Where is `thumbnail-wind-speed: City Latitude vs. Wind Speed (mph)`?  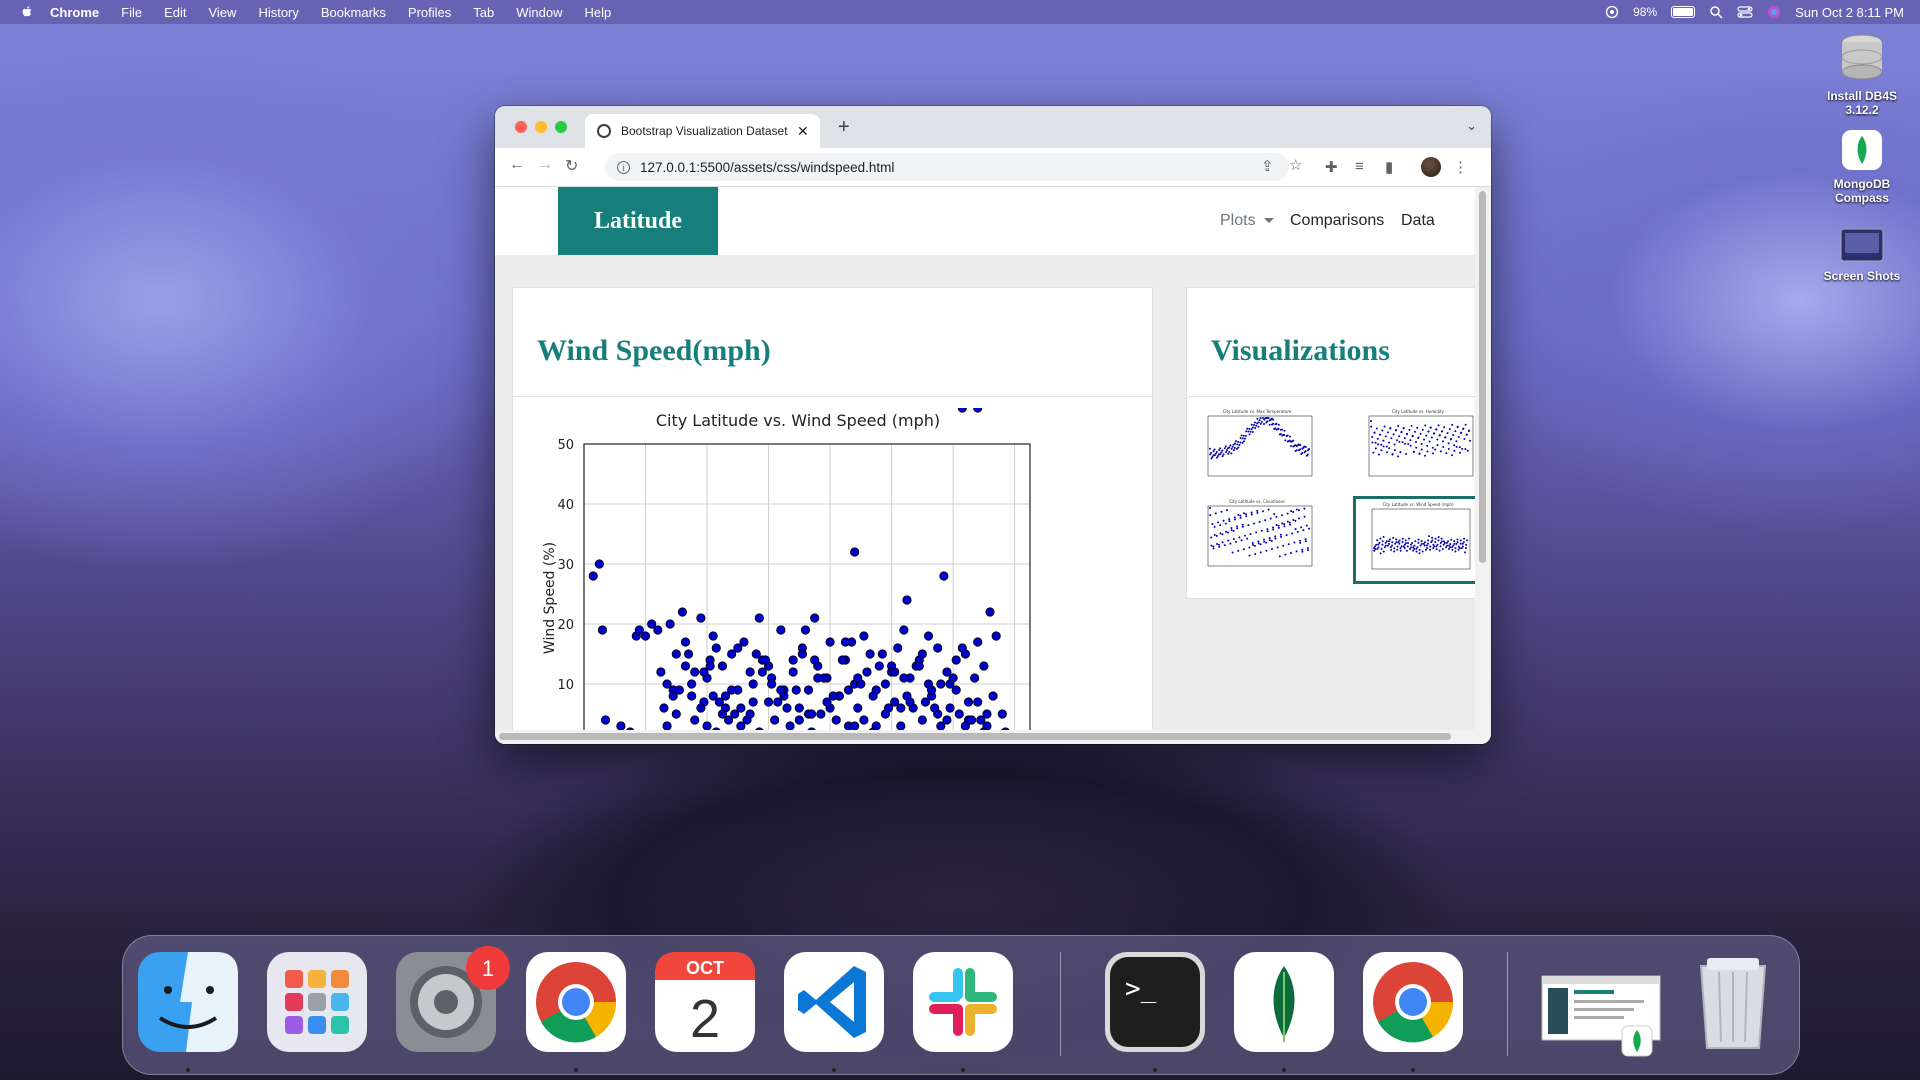 thumbnail-wind-speed: City Latitude vs. Wind Speed (mph) is located at coordinates (1414, 540).